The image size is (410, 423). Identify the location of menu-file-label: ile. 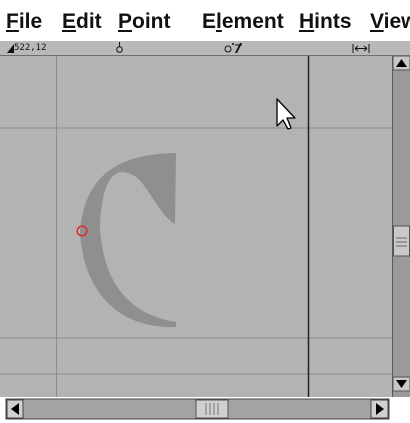
(30, 21).